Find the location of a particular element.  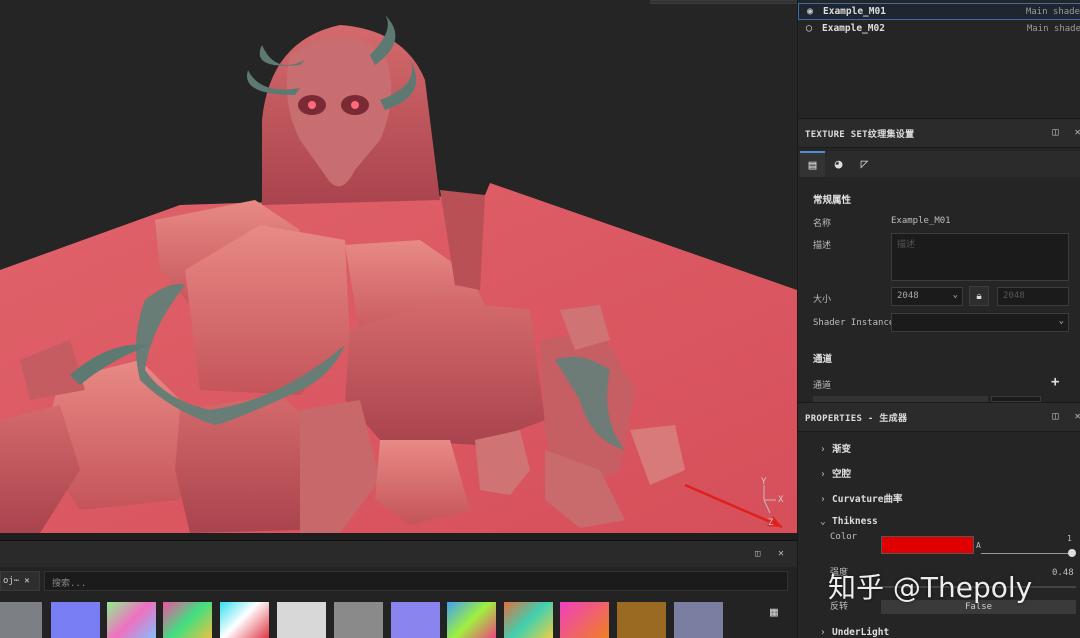

eye-icon: ◯ is located at coordinates (812, 28).